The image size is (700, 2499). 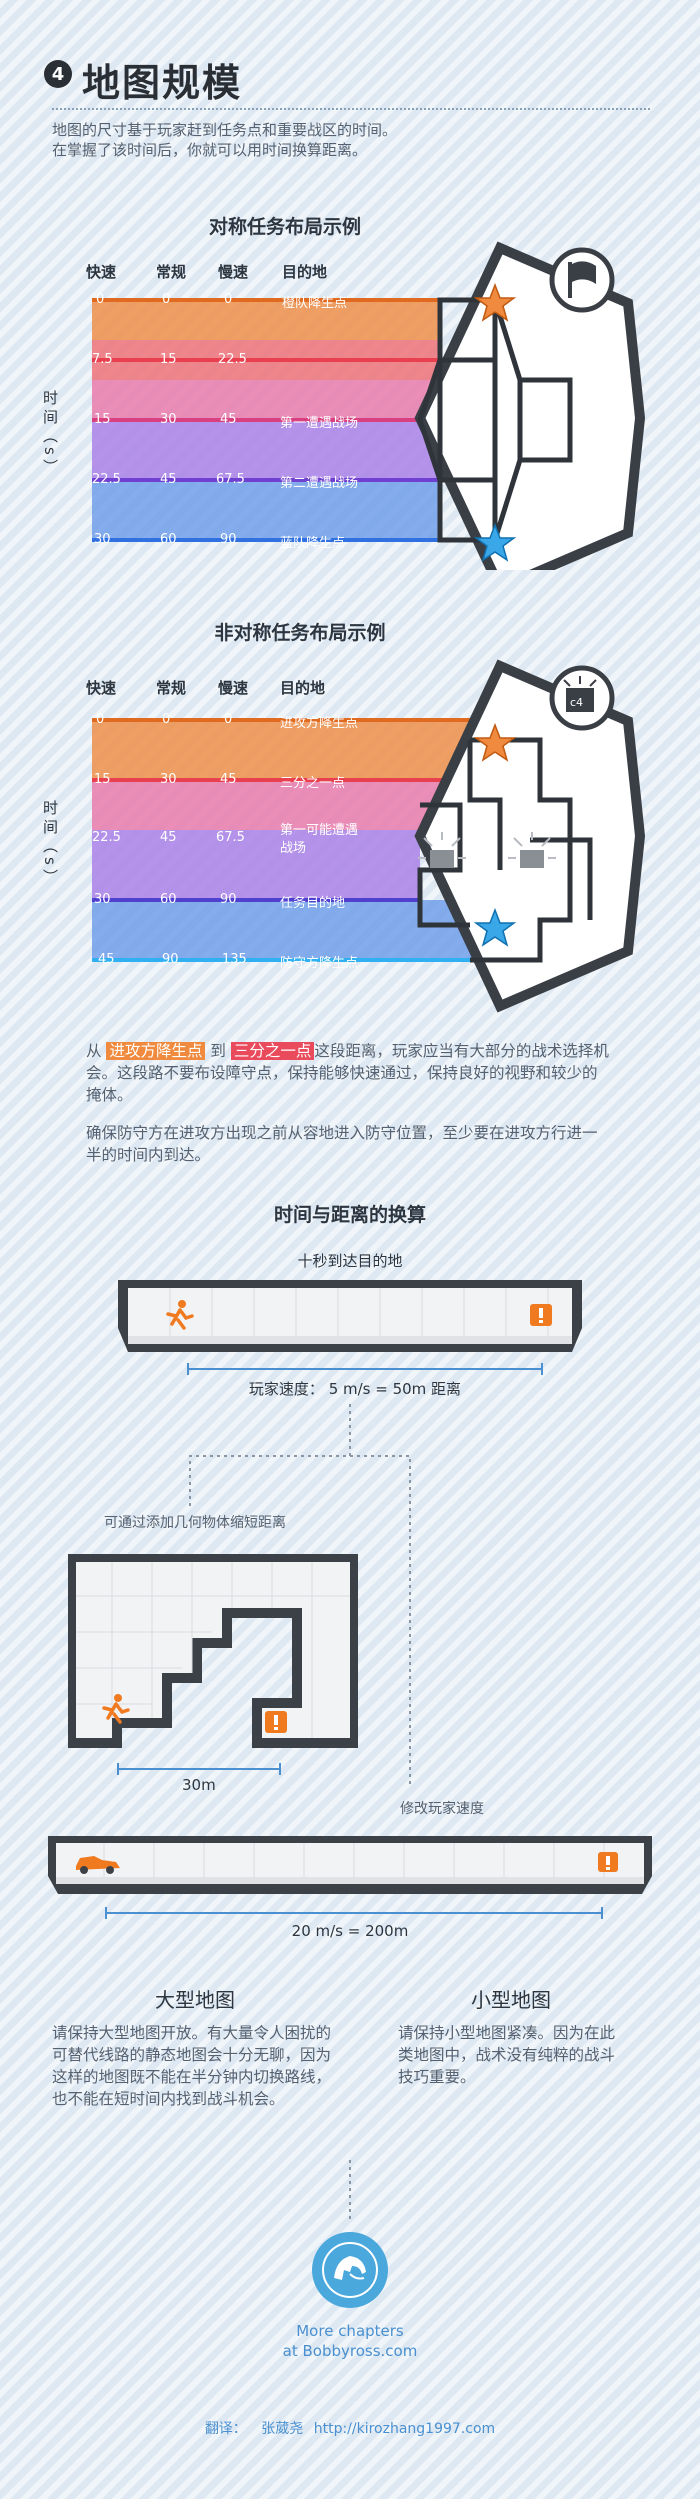 I want to click on highlight-third-point: 三分之一点, so click(x=272, y=1051).